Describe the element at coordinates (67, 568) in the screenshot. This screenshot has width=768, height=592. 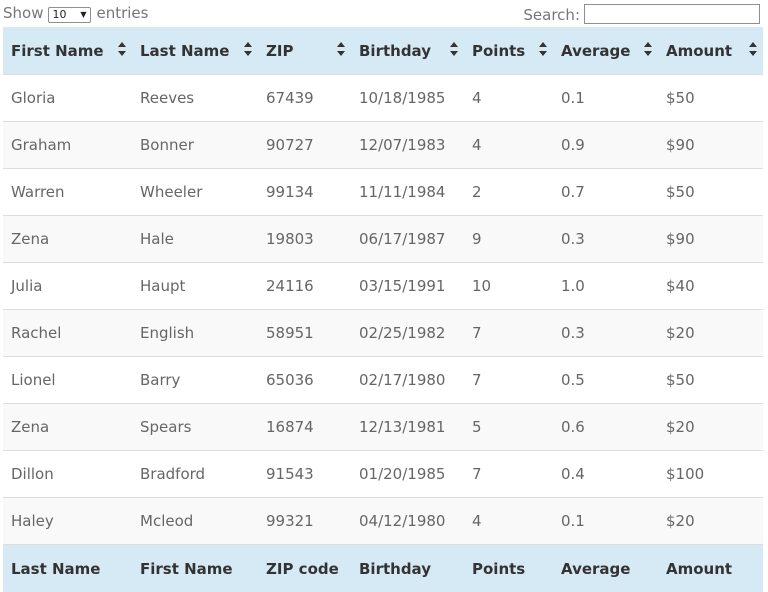
I see `footer-cell-last-name: Last Name` at that location.